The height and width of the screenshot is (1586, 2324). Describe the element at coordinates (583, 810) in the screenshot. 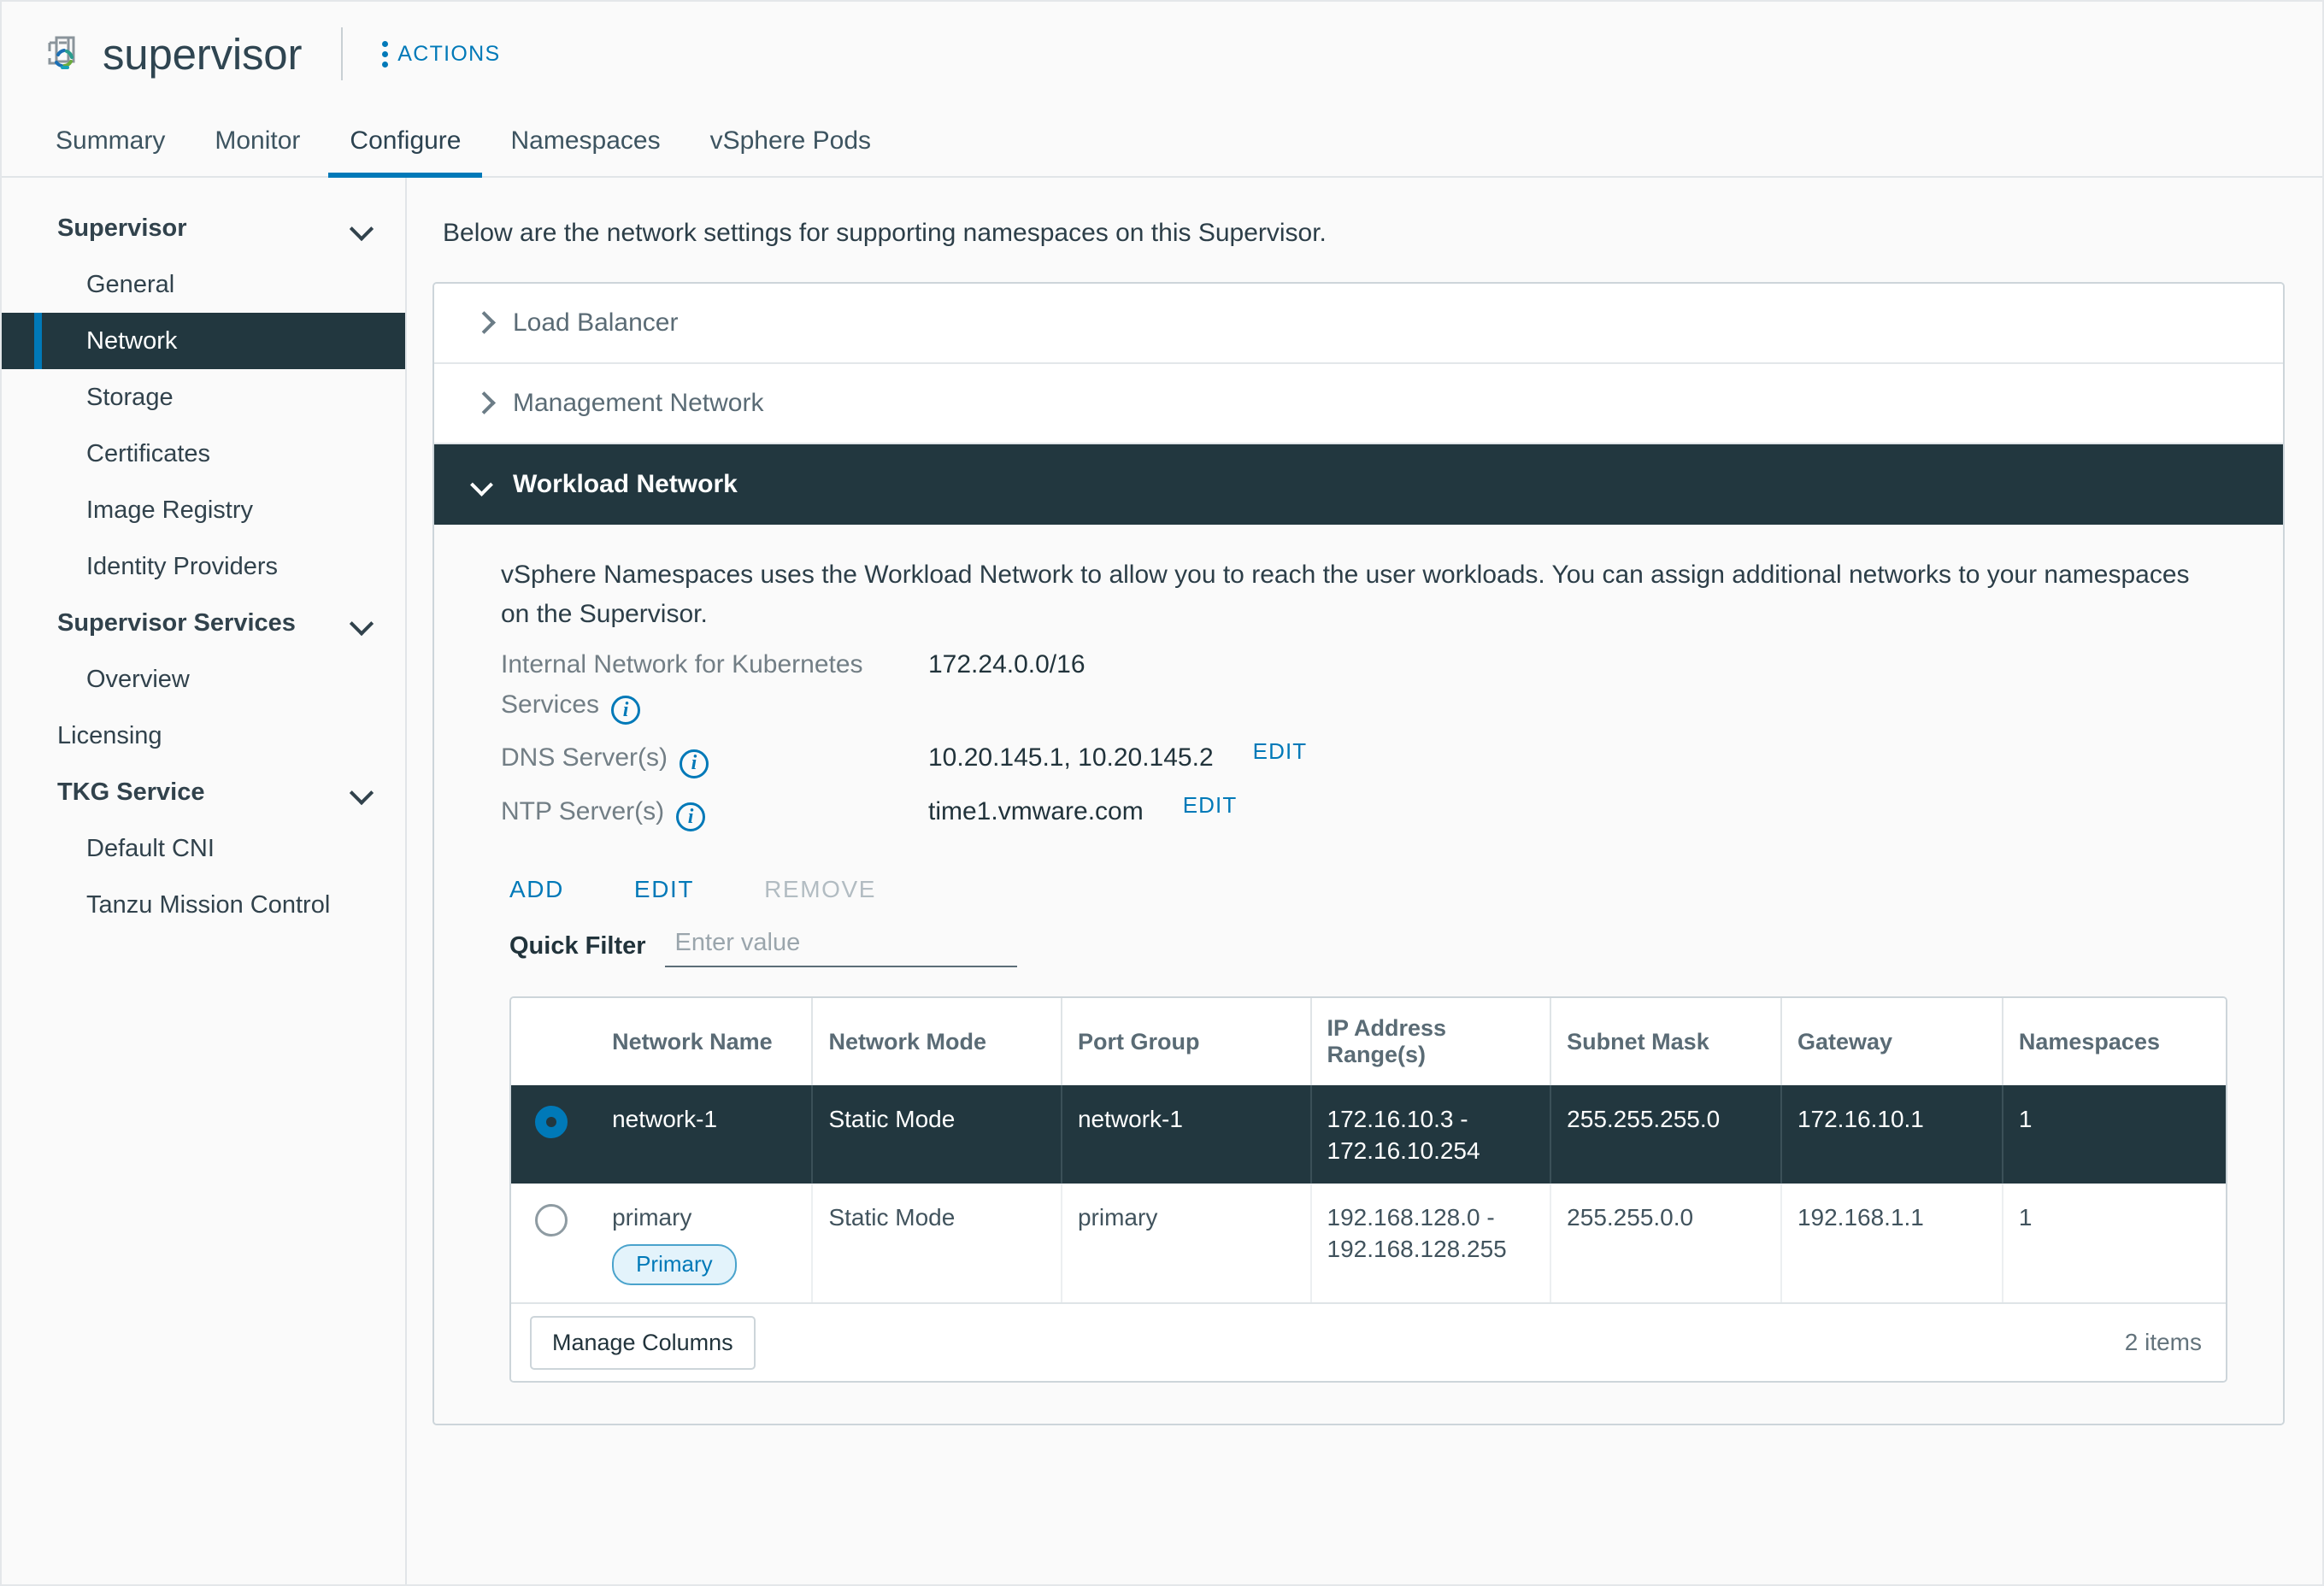

I see `field-ntp-servers-label-text: NTP Server(s)` at that location.